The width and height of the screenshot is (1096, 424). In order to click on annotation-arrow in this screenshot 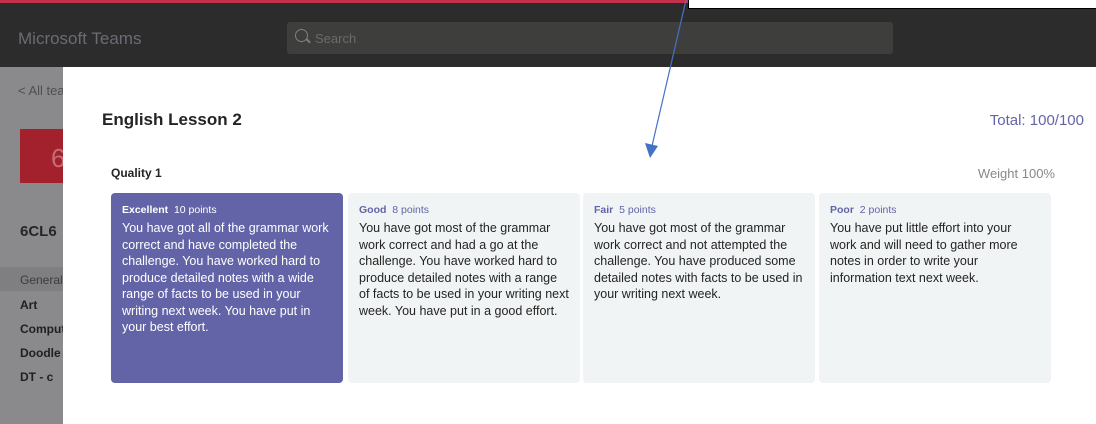, I will do `click(666, 79)`.